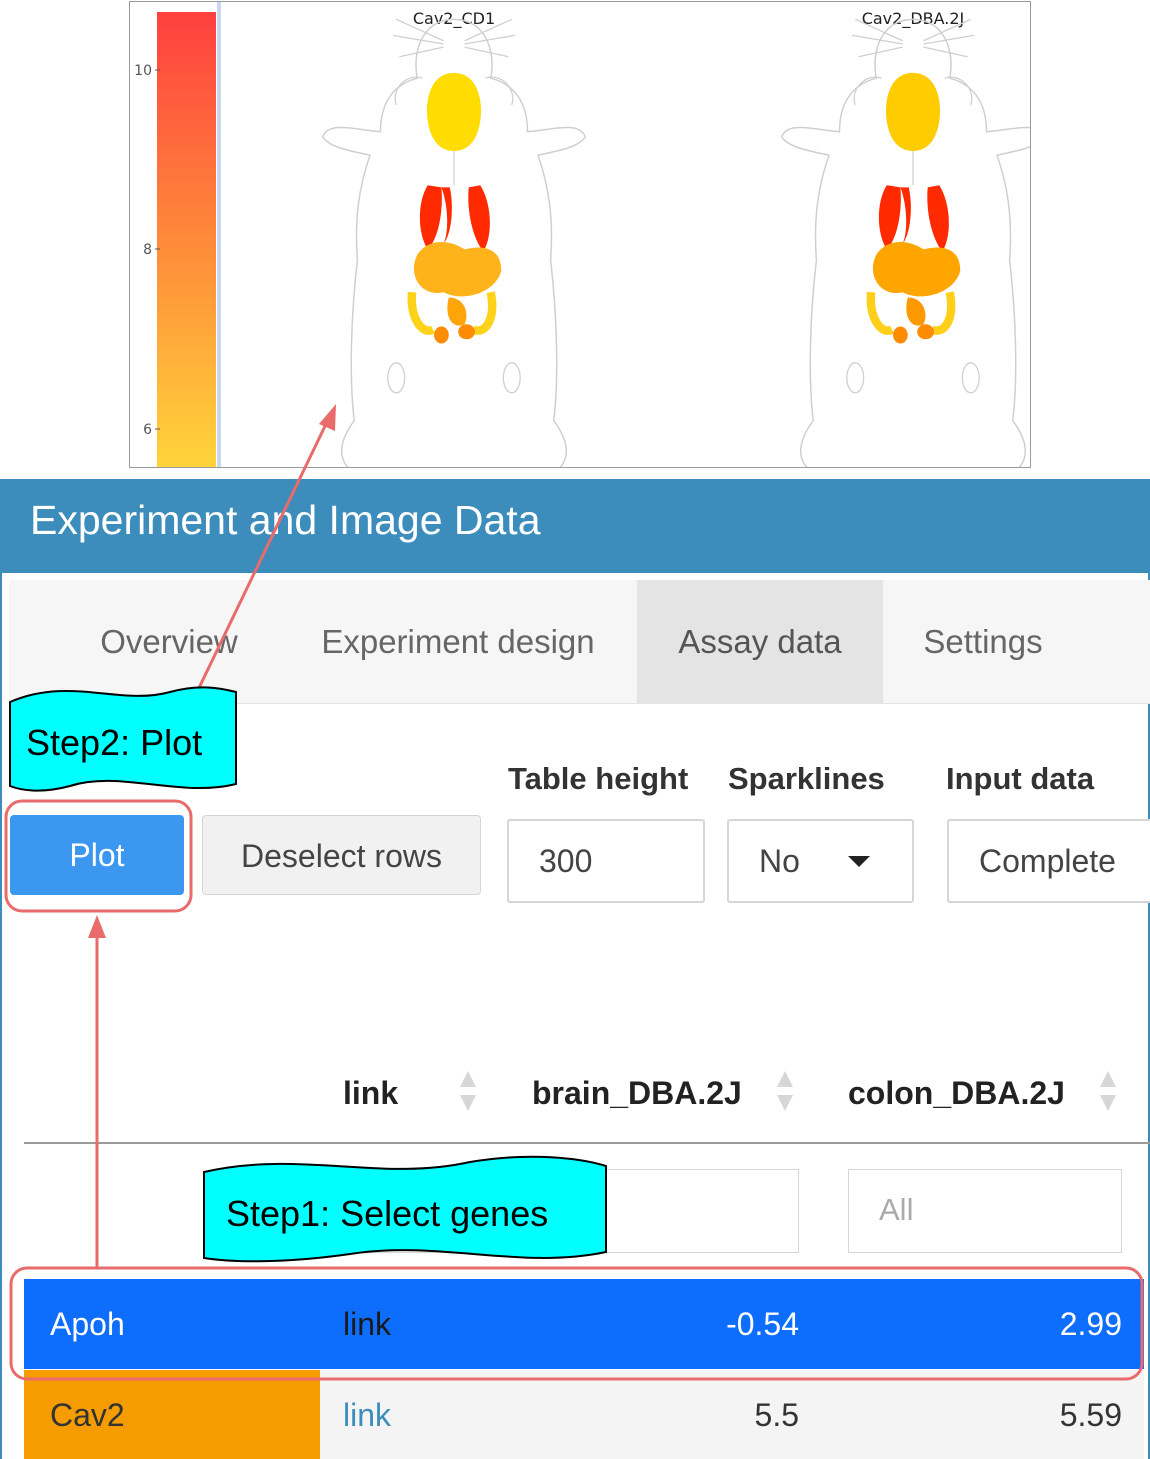 This screenshot has width=1150, height=1459. What do you see at coordinates (98, 856) in the screenshot?
I see `plot-button-highlight` at bounding box center [98, 856].